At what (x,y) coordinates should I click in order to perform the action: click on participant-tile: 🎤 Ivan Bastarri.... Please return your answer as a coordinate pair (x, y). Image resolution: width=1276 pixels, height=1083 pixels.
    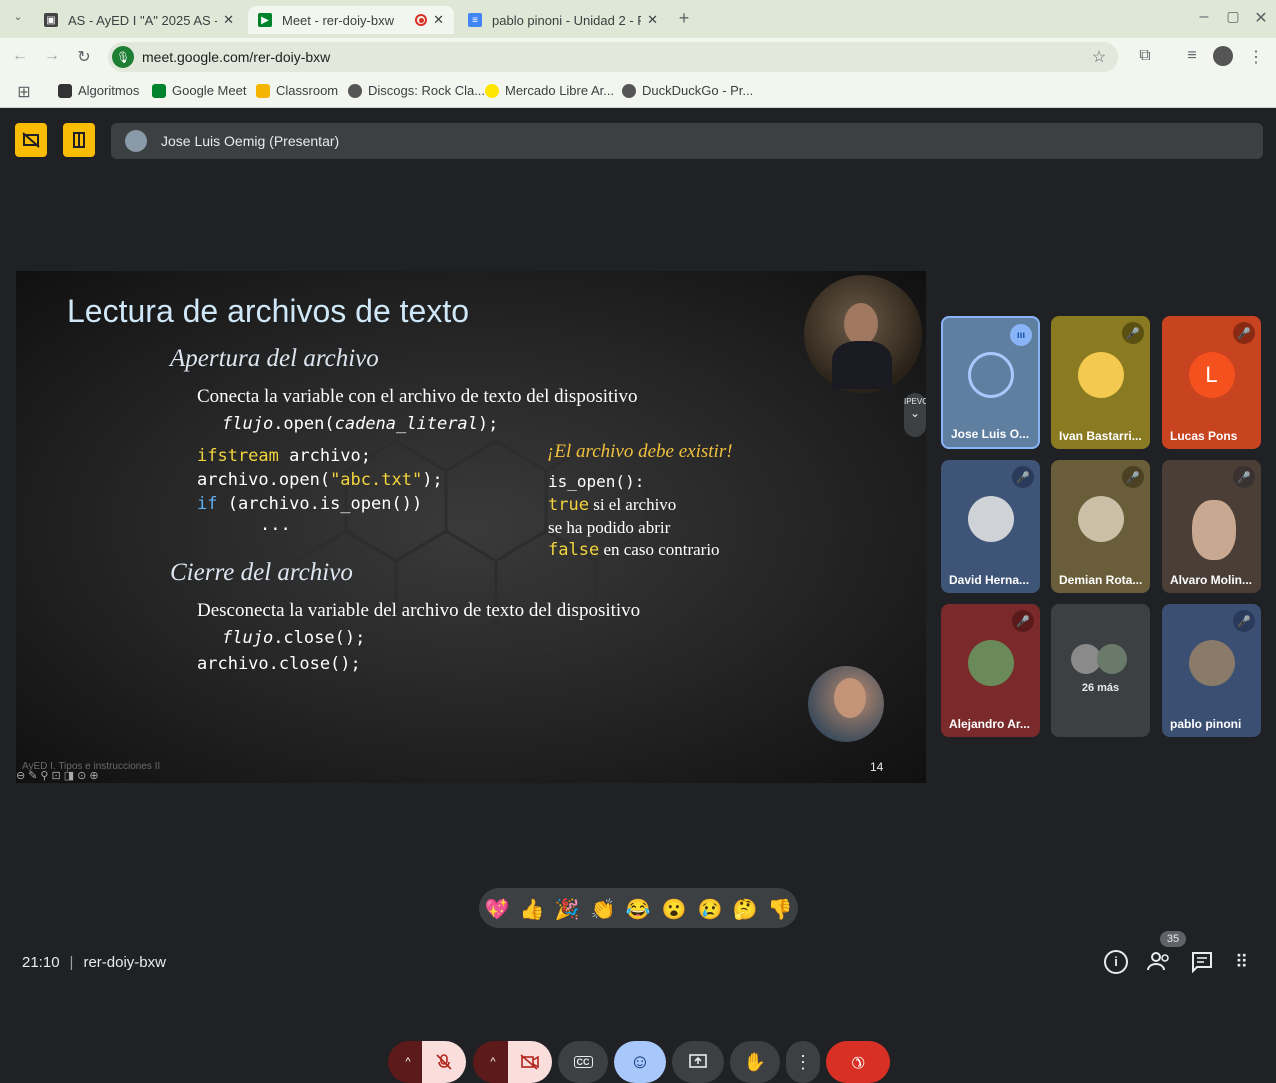
    Looking at the image, I should click on (1100, 382).